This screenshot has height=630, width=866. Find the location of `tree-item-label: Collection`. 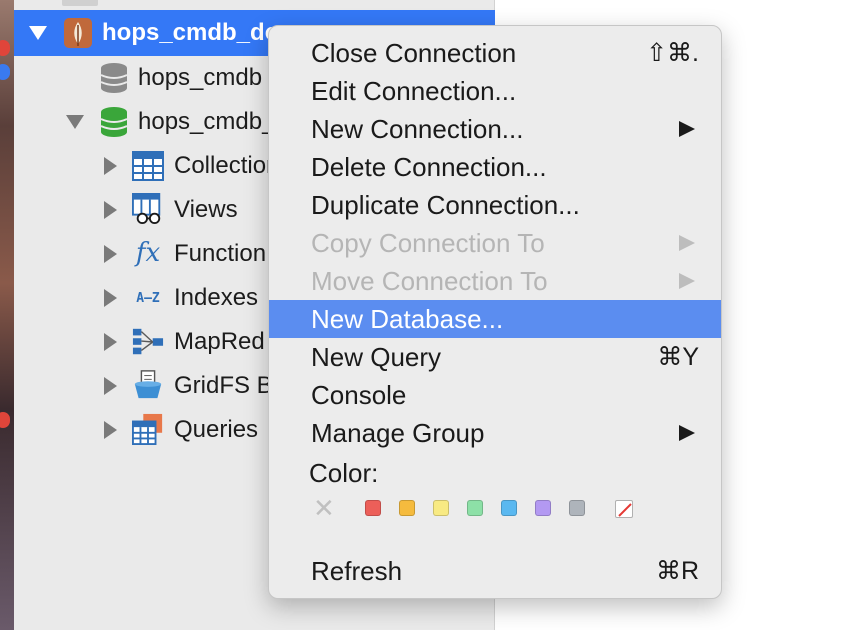

tree-item-label: Collection is located at coordinates (227, 165).